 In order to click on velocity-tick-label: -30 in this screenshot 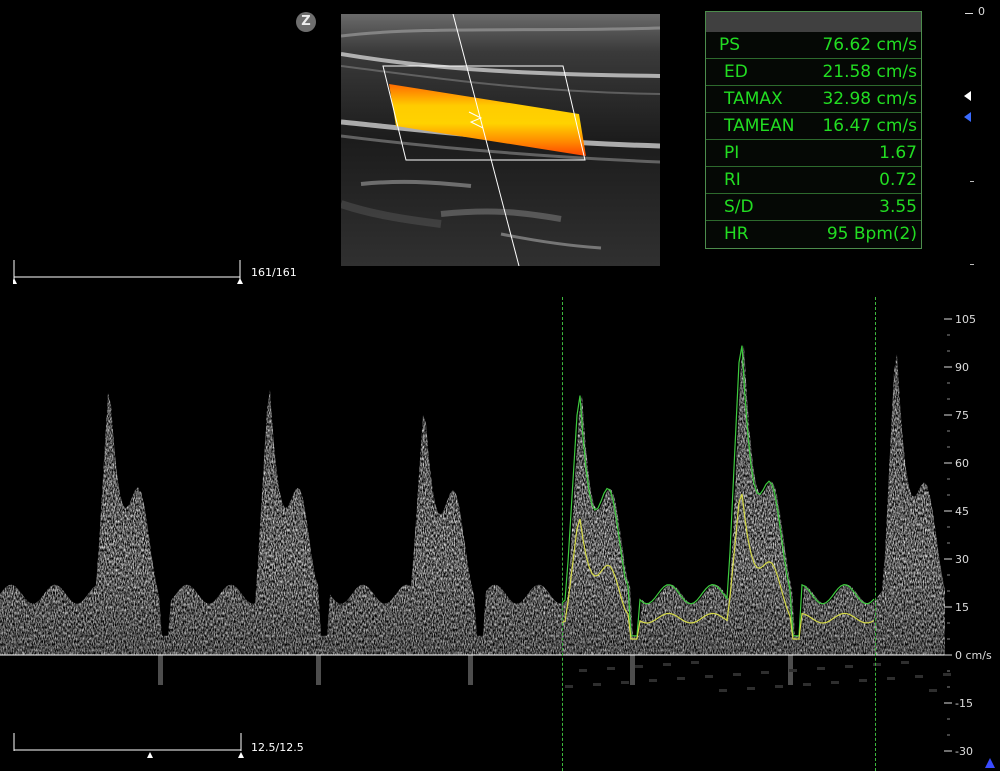, I will do `click(964, 751)`.